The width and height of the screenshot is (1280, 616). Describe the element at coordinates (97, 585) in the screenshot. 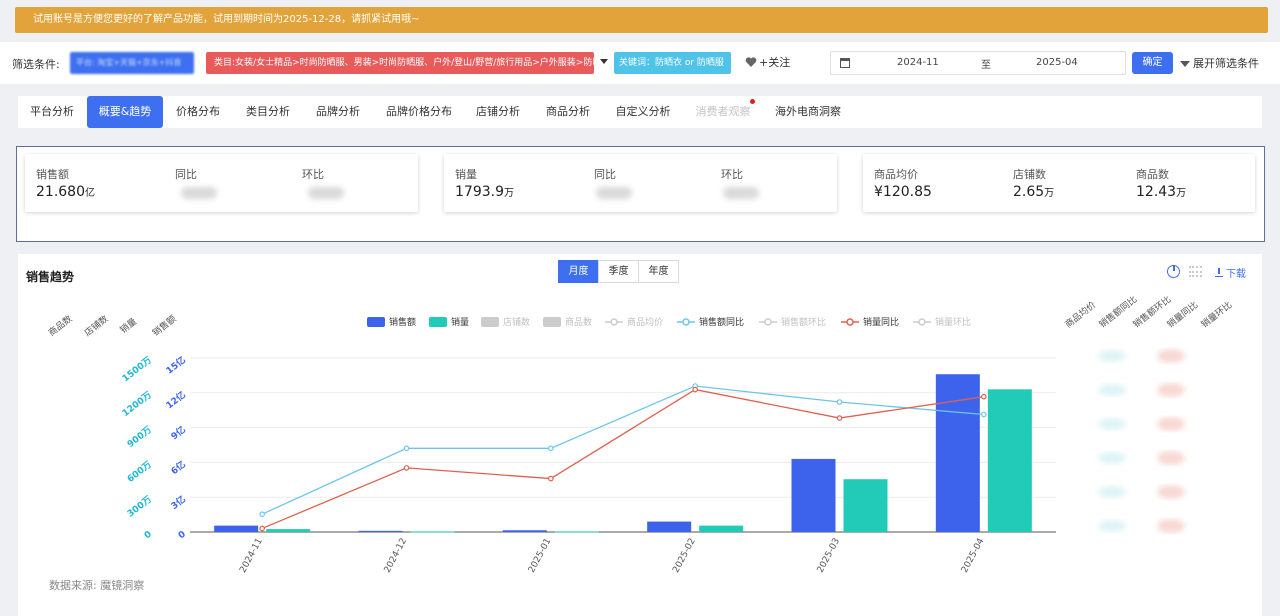

I see `data-source: 数据来源: 魔镜洞察` at that location.